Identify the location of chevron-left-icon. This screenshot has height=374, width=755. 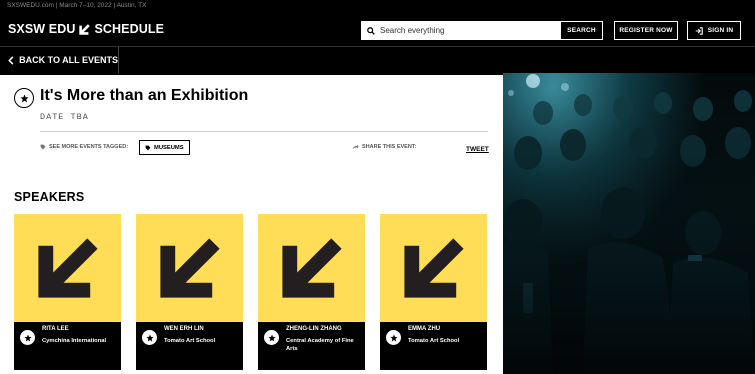
(11, 60).